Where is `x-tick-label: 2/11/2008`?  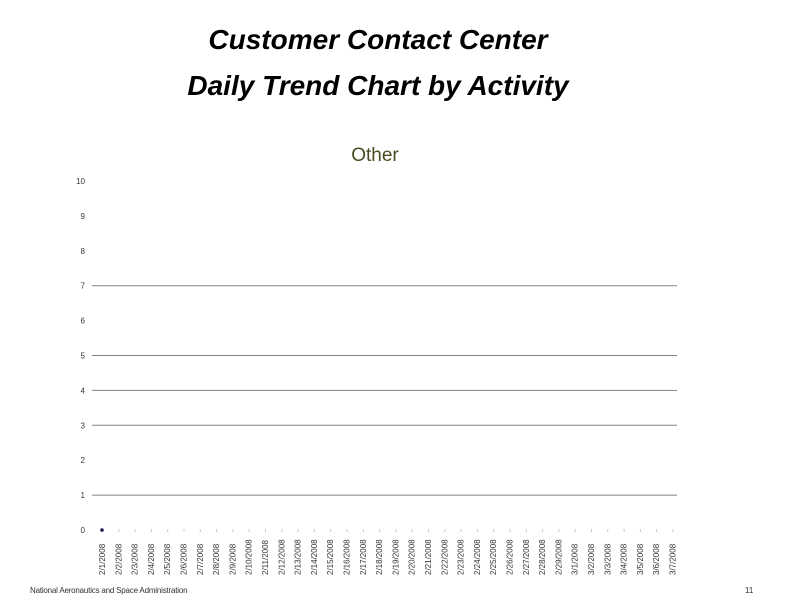 x-tick-label: 2/11/2008 is located at coordinates (265, 557).